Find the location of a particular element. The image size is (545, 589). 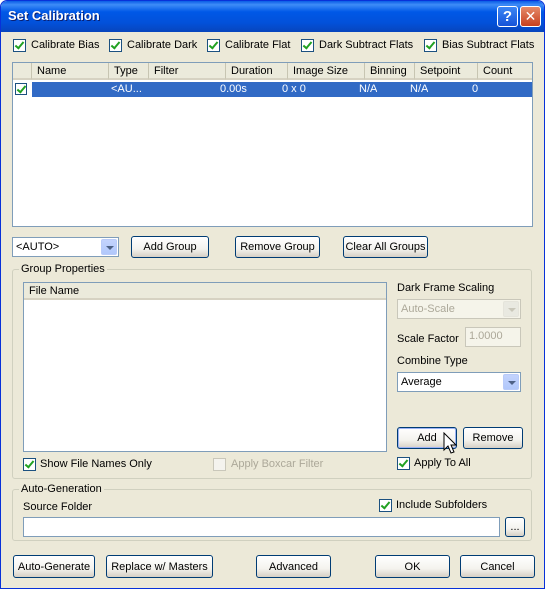

calibrate-flat-label: Calibrate Flat is located at coordinates (258, 45).